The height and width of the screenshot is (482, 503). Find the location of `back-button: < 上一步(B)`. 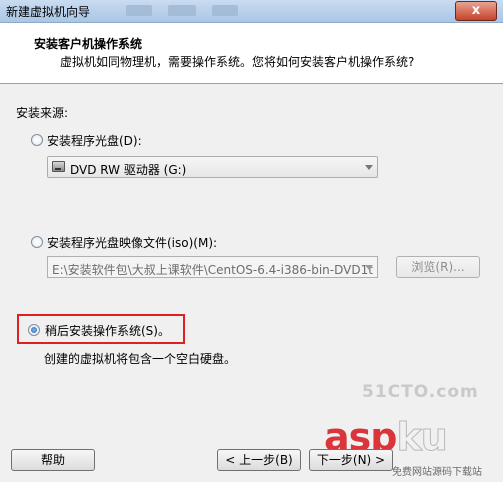

back-button: < 上一步(B) is located at coordinates (259, 460).